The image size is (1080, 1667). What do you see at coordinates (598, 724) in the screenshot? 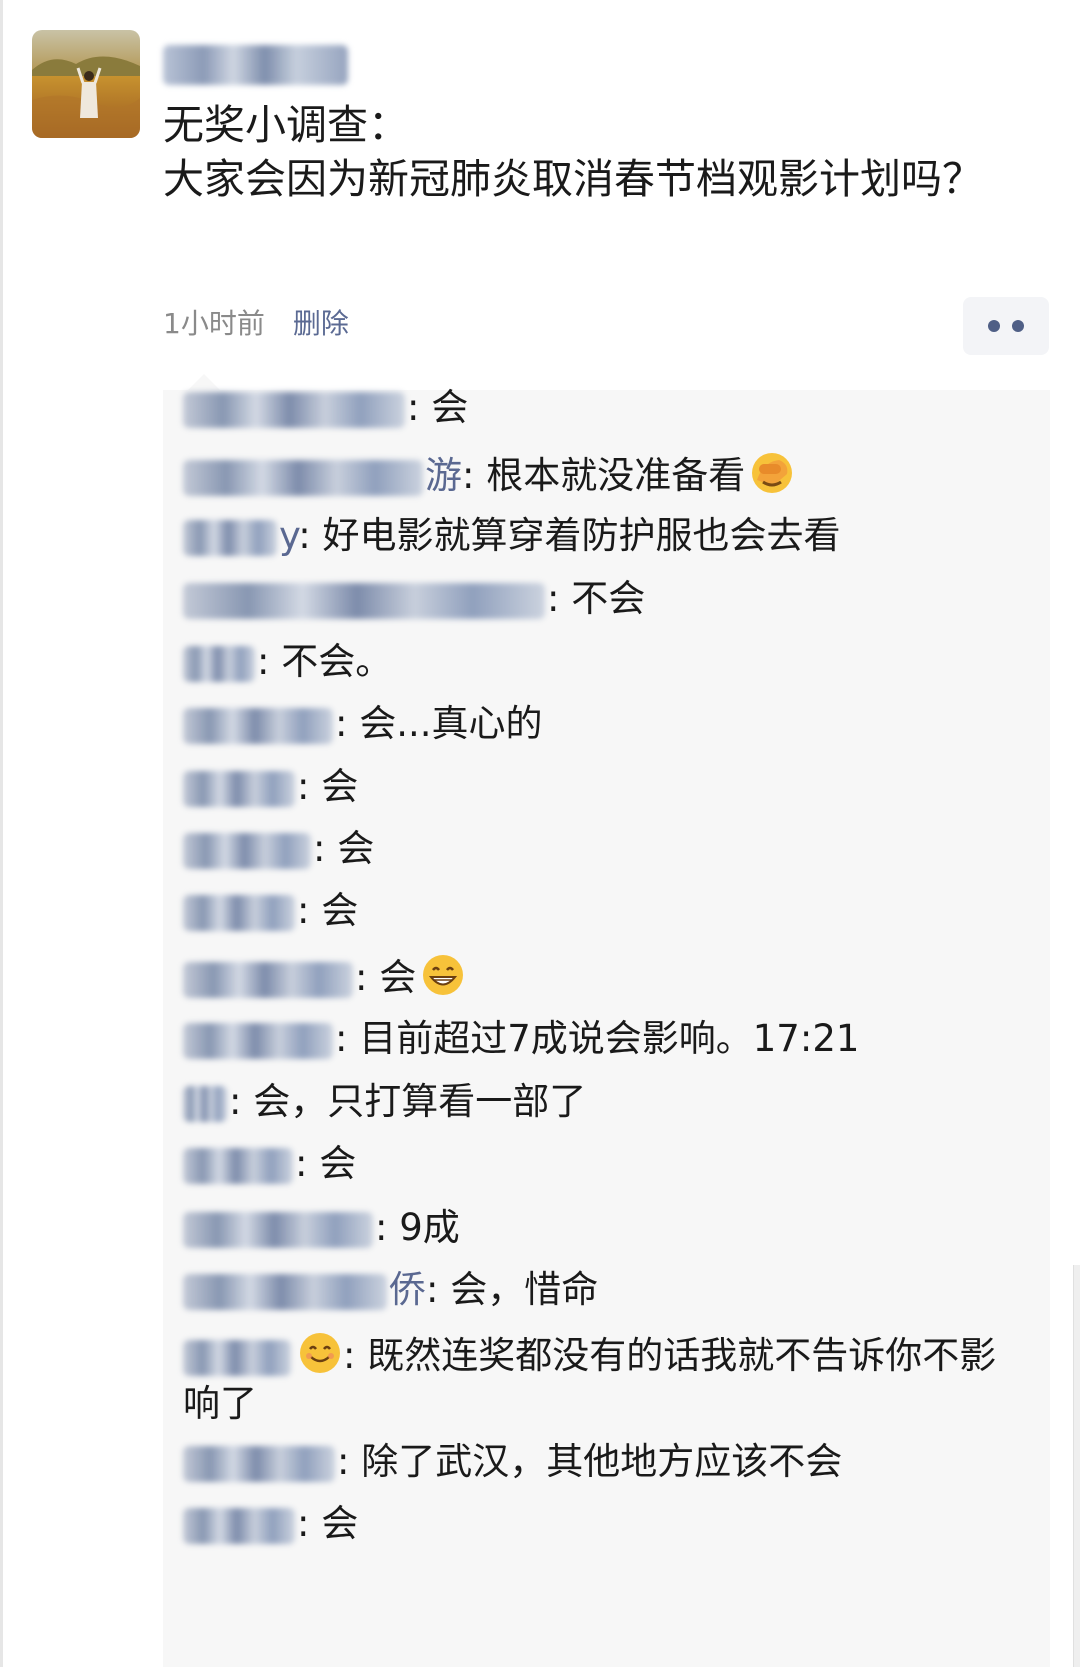
I see `comment-item: : 会...真心的` at bounding box center [598, 724].